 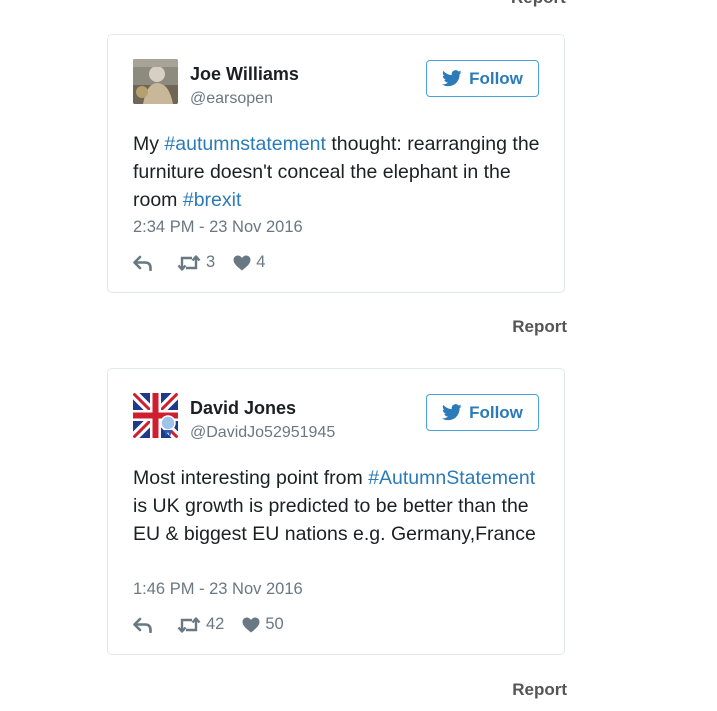 I want to click on tweet-text-segment: My, so click(x=149, y=144).